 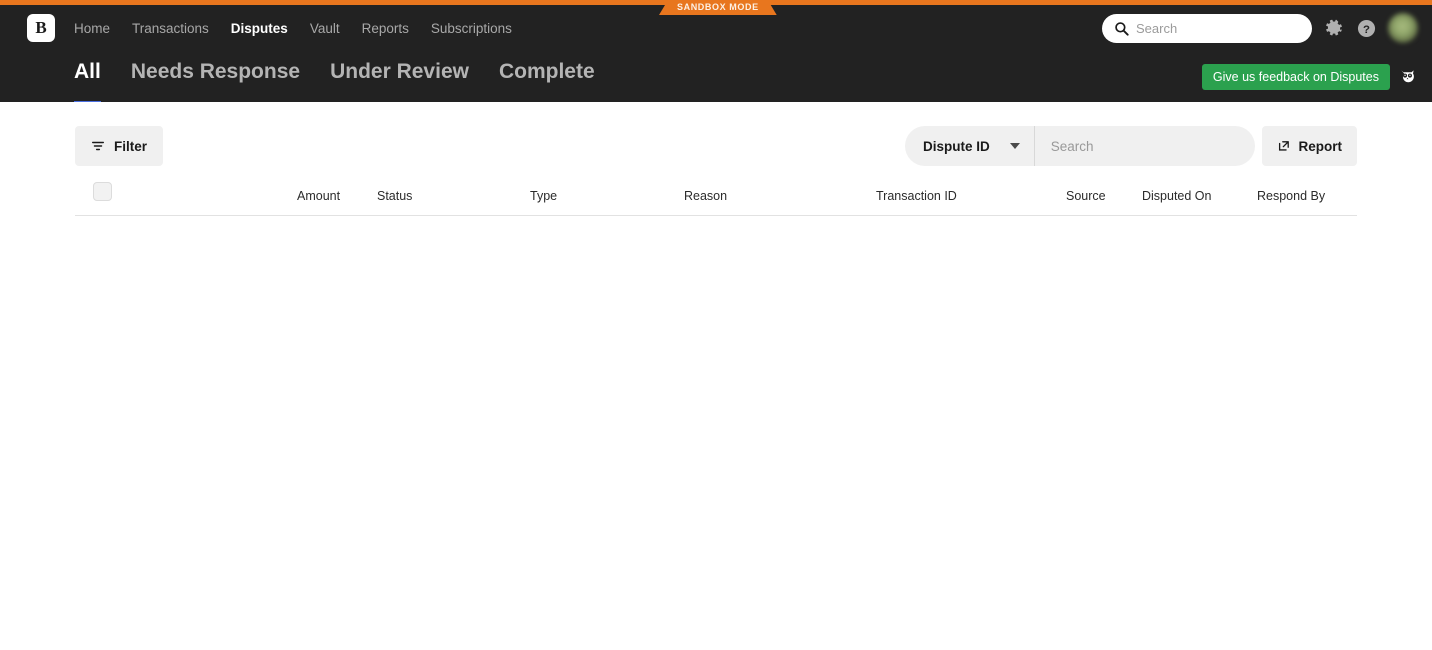 What do you see at coordinates (1403, 28) in the screenshot?
I see `avatar` at bounding box center [1403, 28].